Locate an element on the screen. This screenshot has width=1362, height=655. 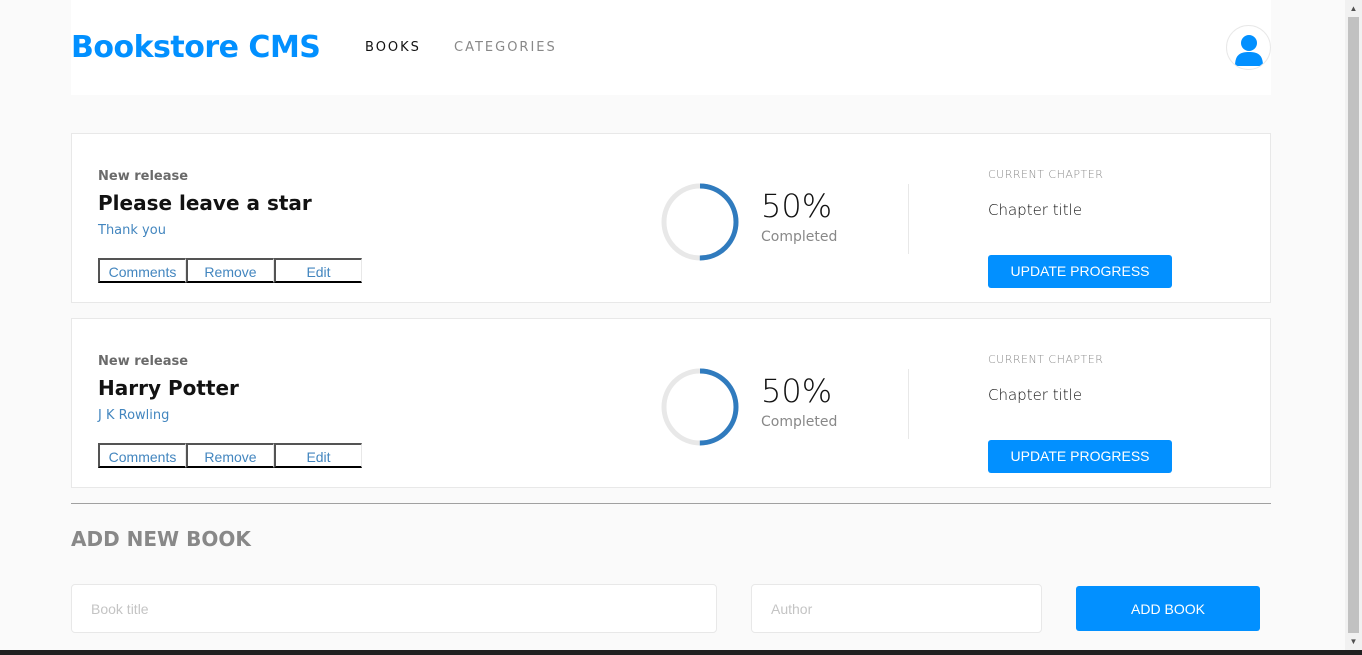
scrollbar: ▲ ▼ is located at coordinates (1353, 325).